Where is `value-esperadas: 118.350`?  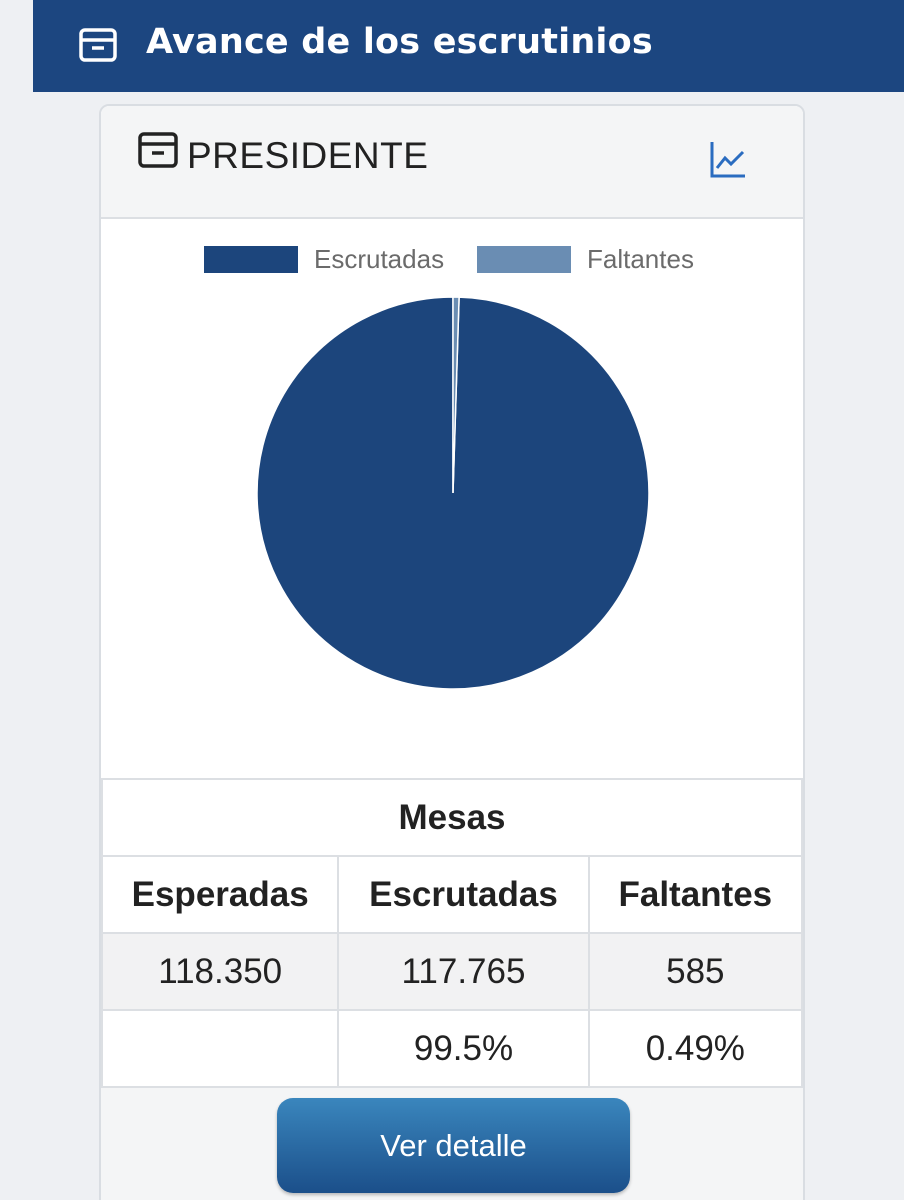
value-esperadas: 118.350 is located at coordinates (220, 971).